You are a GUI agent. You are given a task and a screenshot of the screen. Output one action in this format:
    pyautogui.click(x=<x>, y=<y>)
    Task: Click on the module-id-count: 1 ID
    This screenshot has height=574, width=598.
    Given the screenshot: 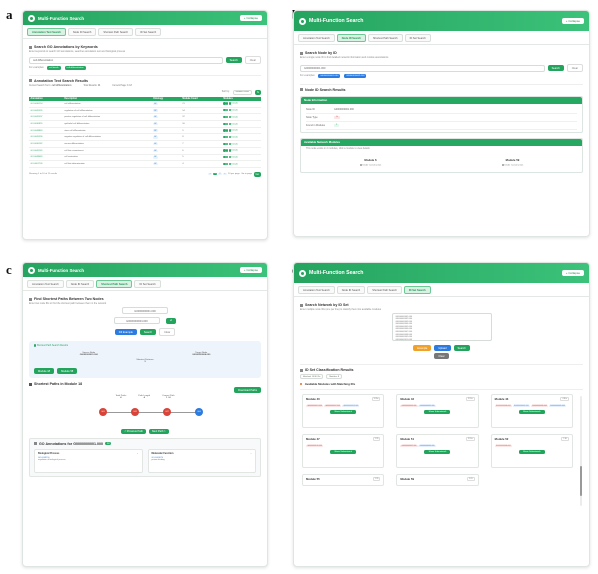 What is the action you would take?
    pyautogui.click(x=565, y=439)
    